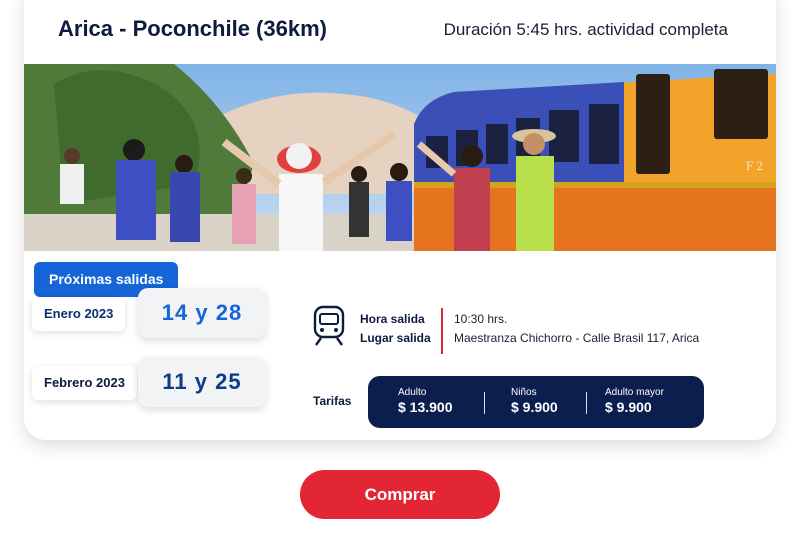 This screenshot has height=533, width=800. I want to click on departure-time-value: 10:30 hrs., so click(481, 319).